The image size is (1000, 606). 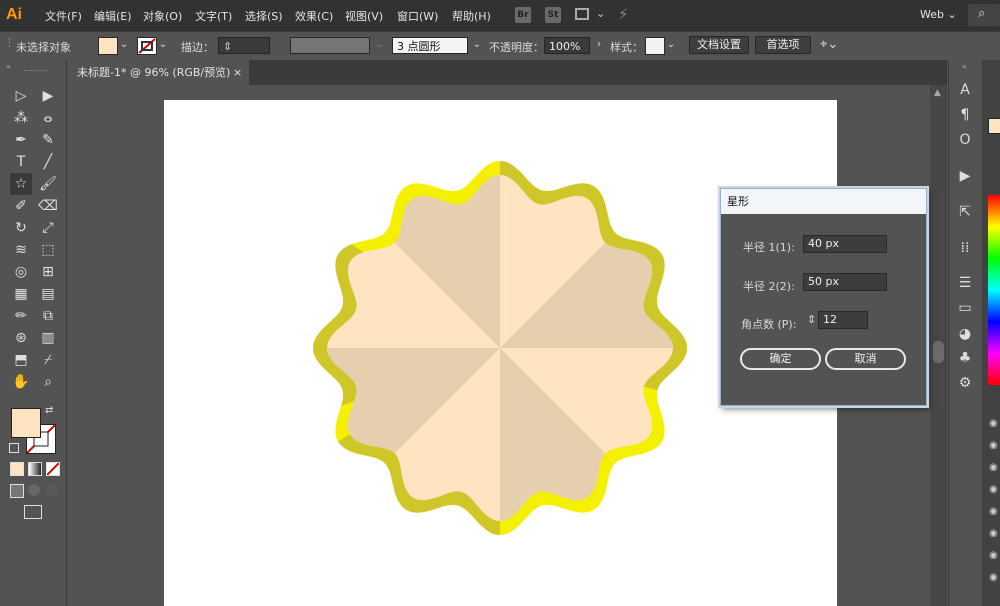 What do you see at coordinates (845, 244) in the screenshot?
I see `radius1-input: 40 px` at bounding box center [845, 244].